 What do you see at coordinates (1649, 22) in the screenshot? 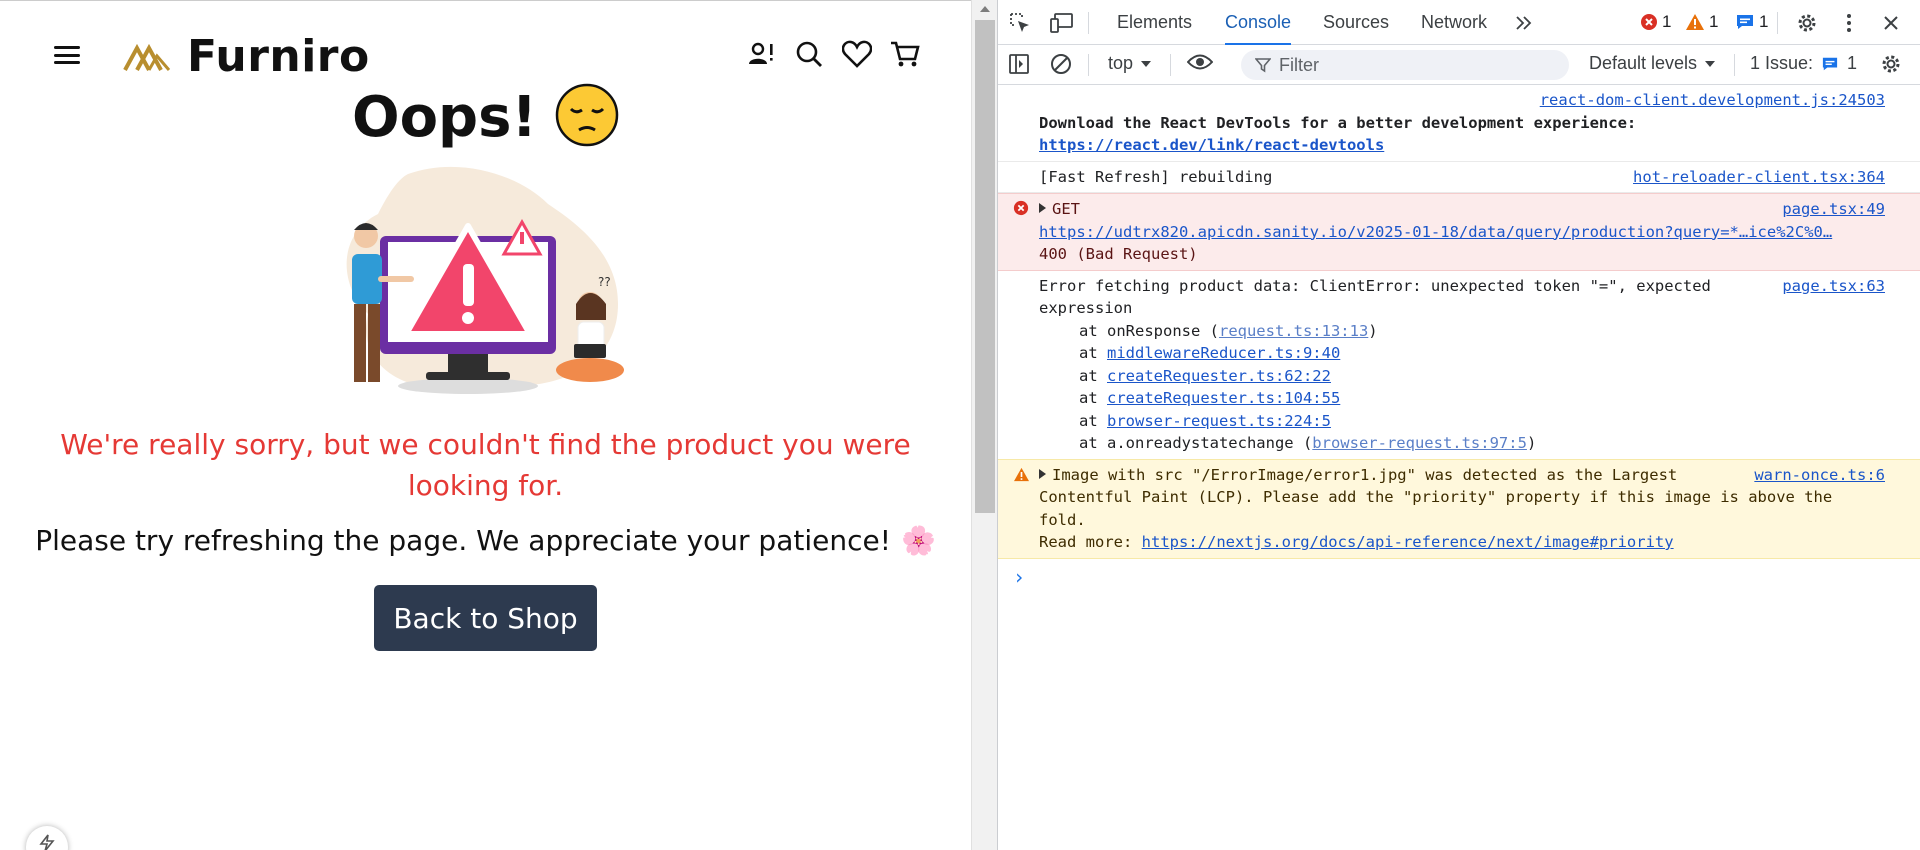
I see `error-icon` at bounding box center [1649, 22].